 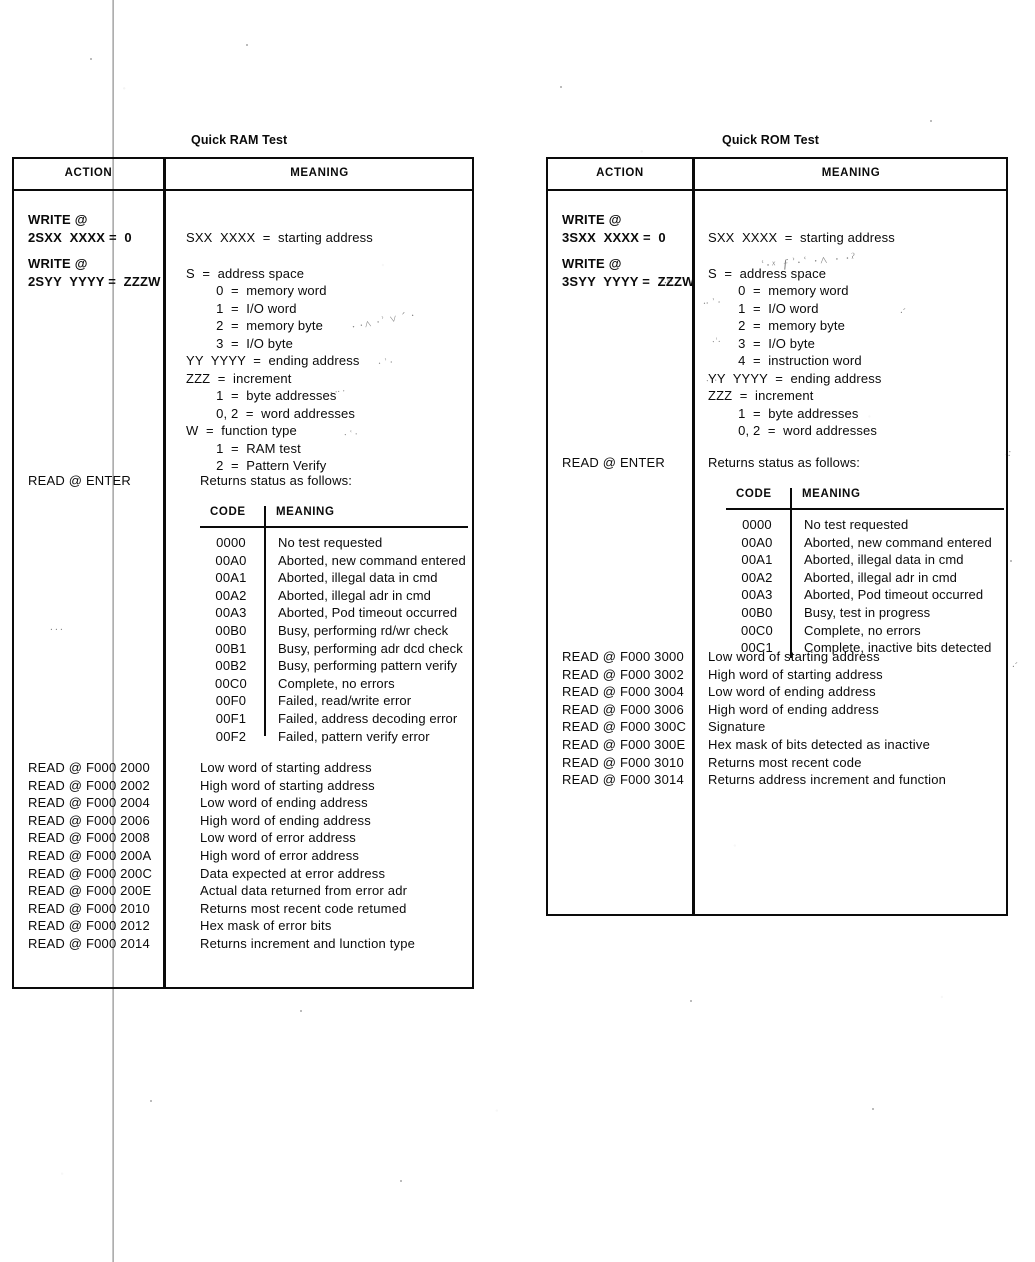 What do you see at coordinates (628, 250) in the screenshot?
I see `rom-write-action-spacer` at bounding box center [628, 250].